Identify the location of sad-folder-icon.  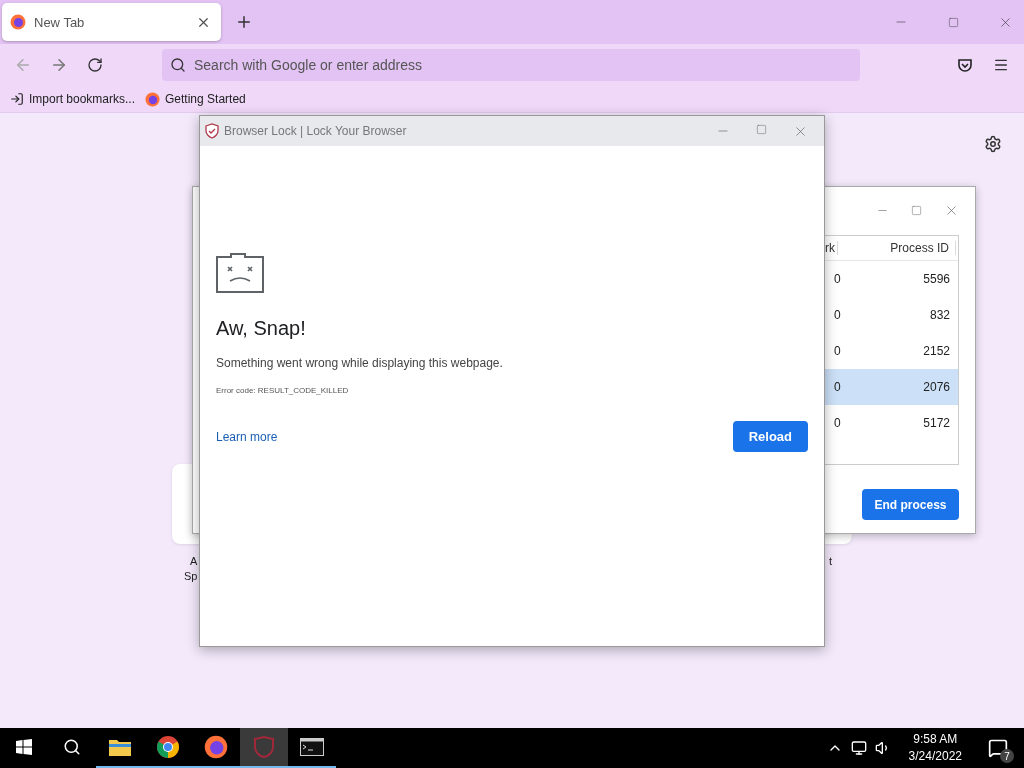
(240, 273).